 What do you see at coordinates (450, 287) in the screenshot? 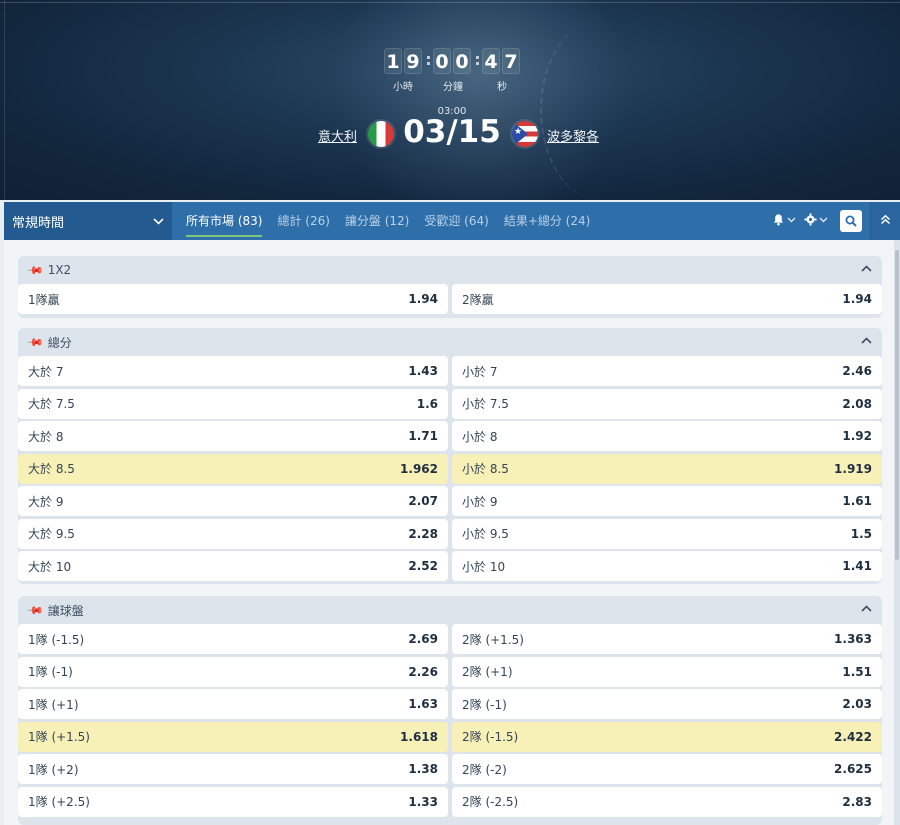
I see `market-1x2: 📌 1X2 1隊贏 1.94 2隊贏 1.94` at bounding box center [450, 287].